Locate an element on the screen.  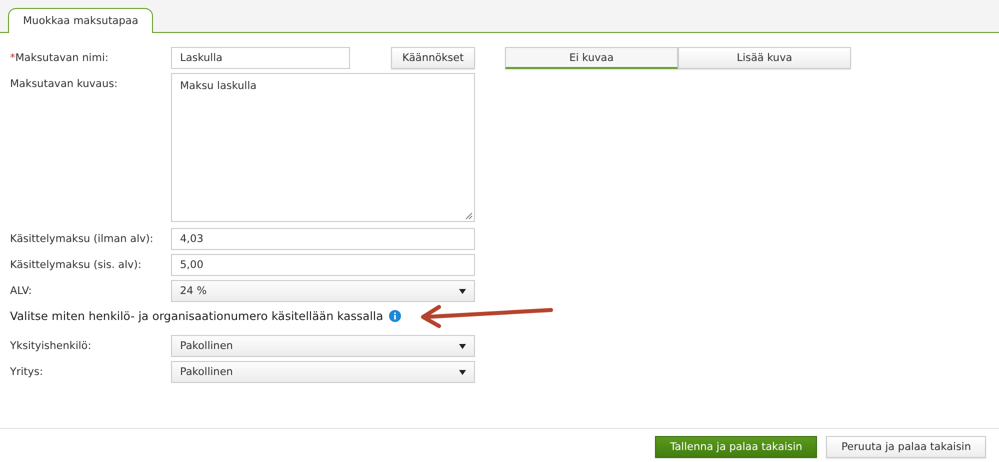
field-label: Käsittelymaksu (ilman alv): is located at coordinates (81, 239).